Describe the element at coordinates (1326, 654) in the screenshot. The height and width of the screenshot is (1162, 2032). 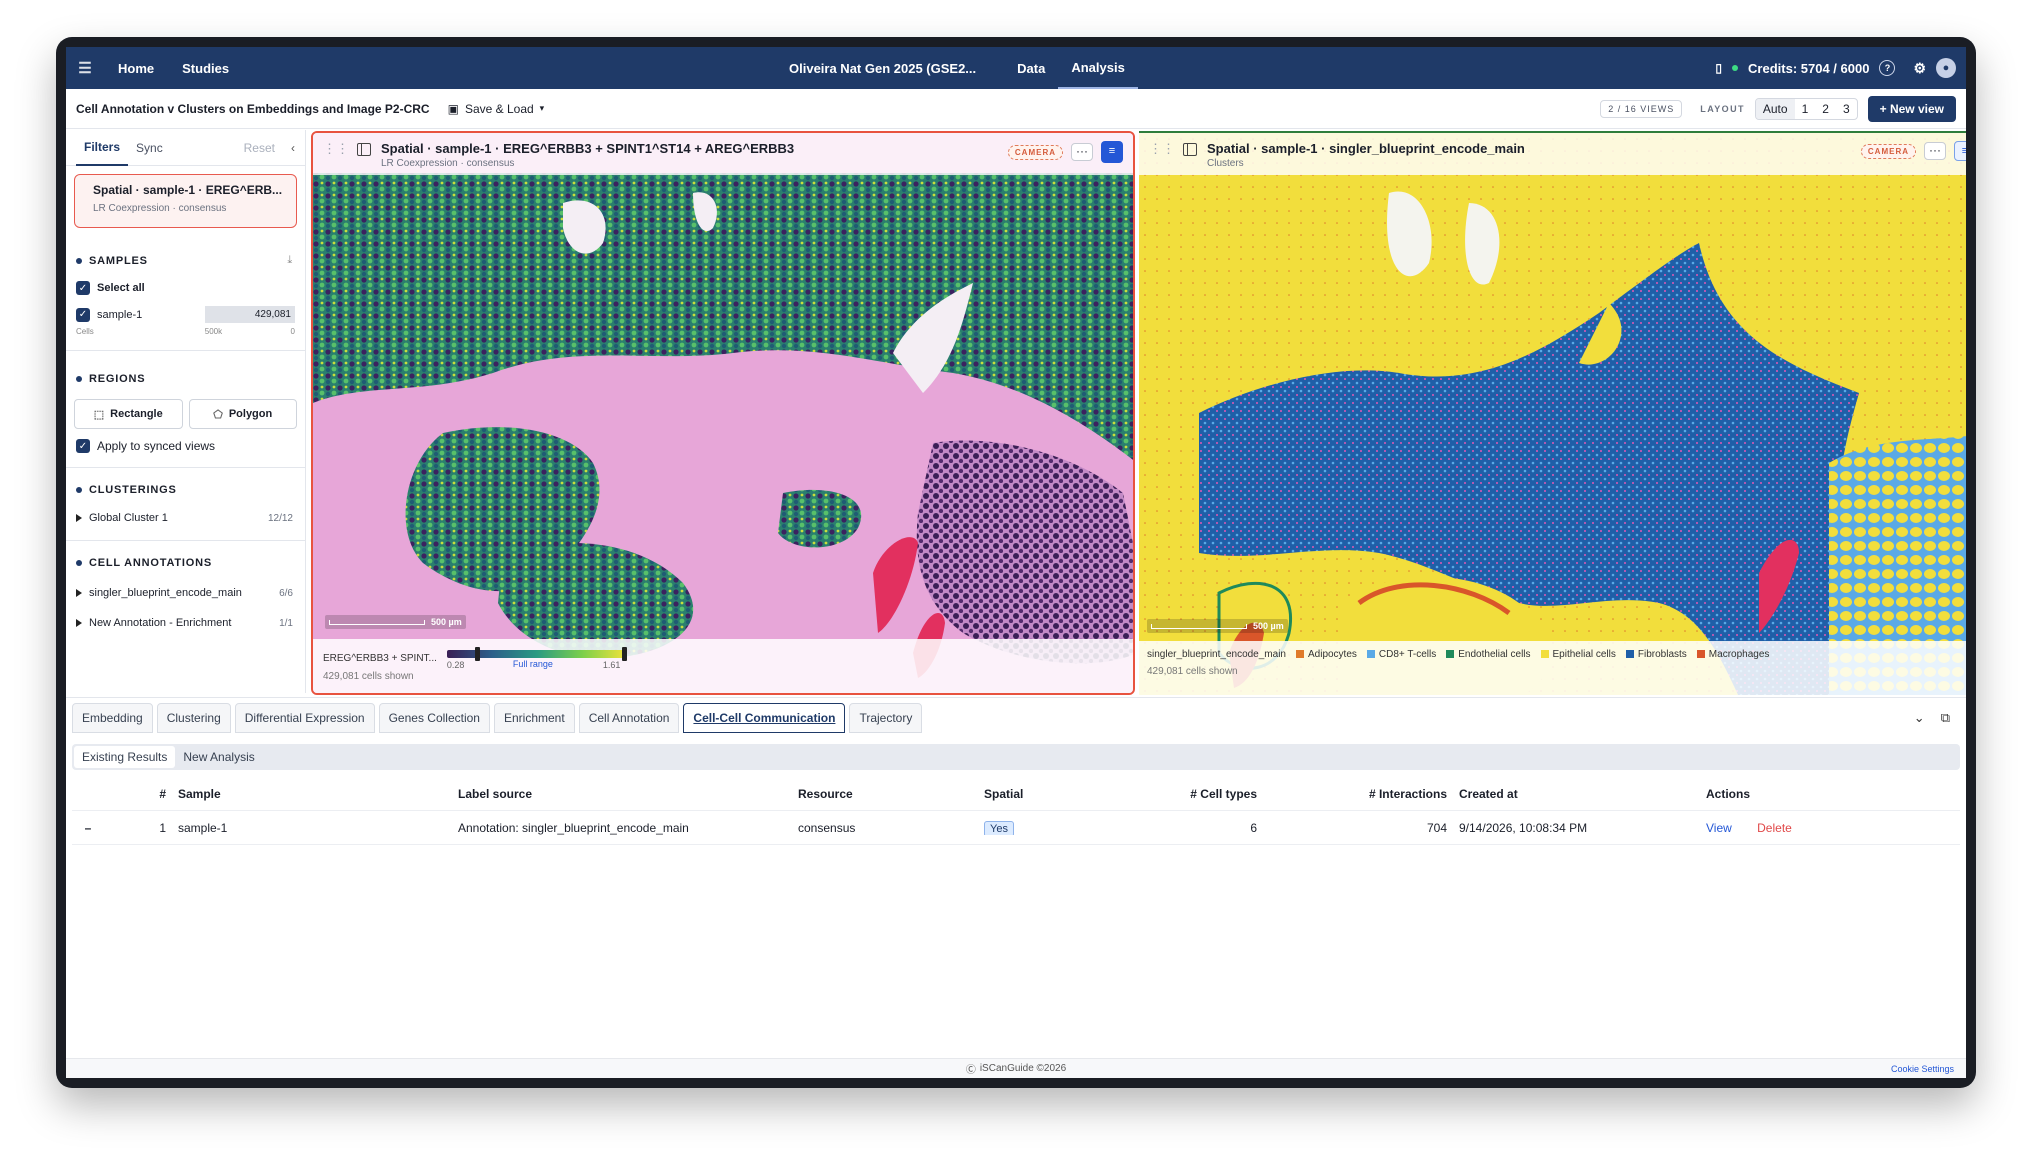
I see `legend-item: Adipocytes` at that location.